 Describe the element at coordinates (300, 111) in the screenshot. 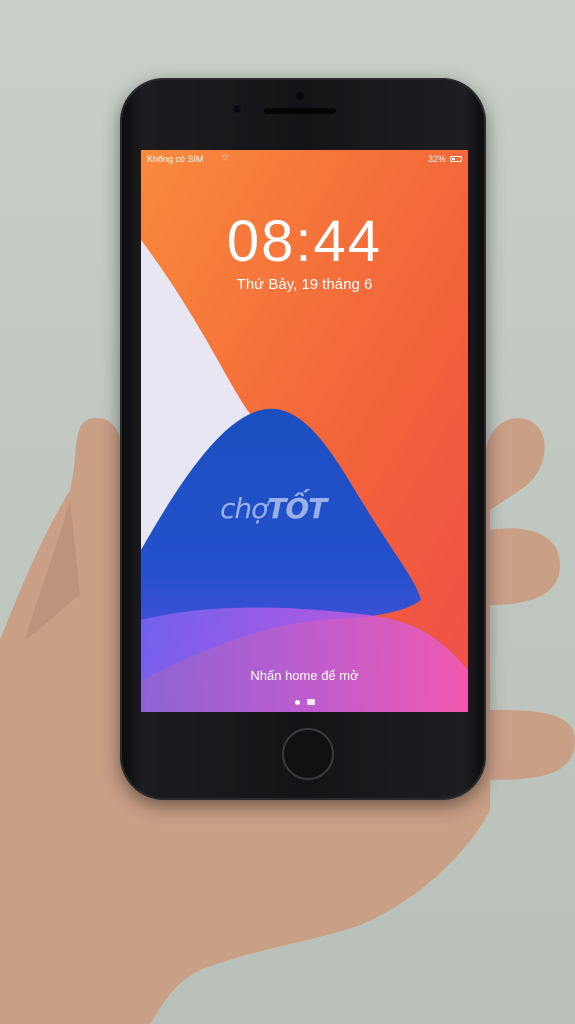

I see `earpiece-speaker` at that location.